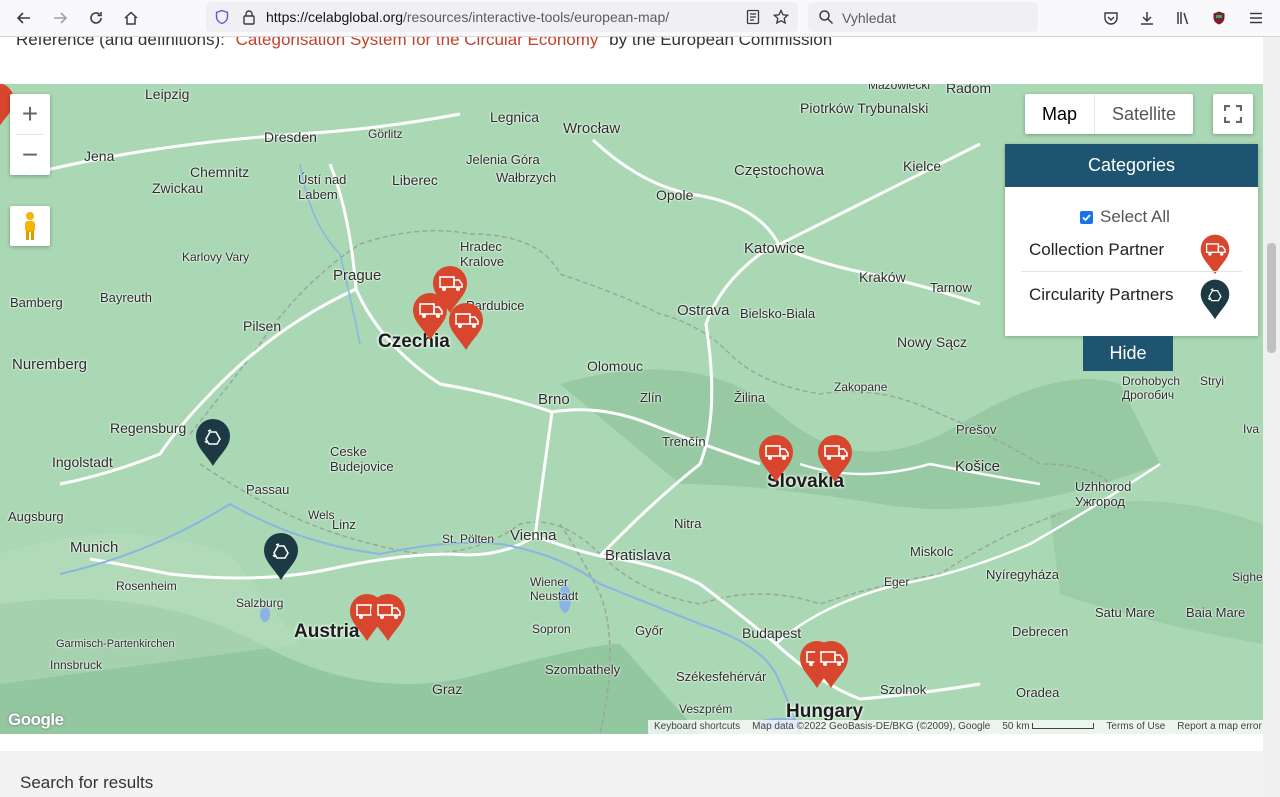 Image resolution: width=1280 pixels, height=797 pixels. Describe the element at coordinates (592, 128) in the screenshot. I see `city-label: Wrocław` at that location.